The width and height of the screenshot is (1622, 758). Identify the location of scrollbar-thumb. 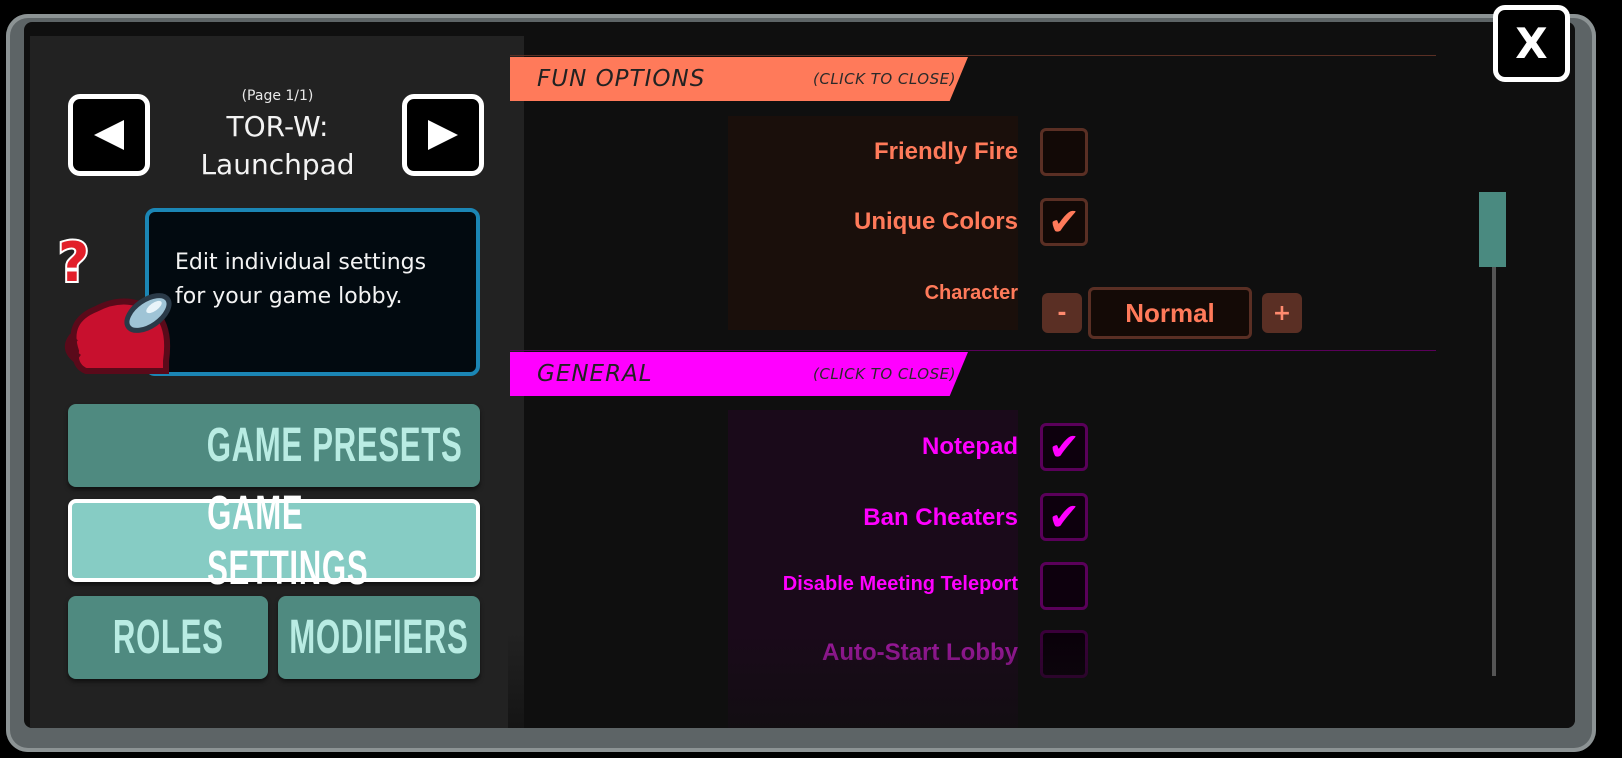
(1492, 229).